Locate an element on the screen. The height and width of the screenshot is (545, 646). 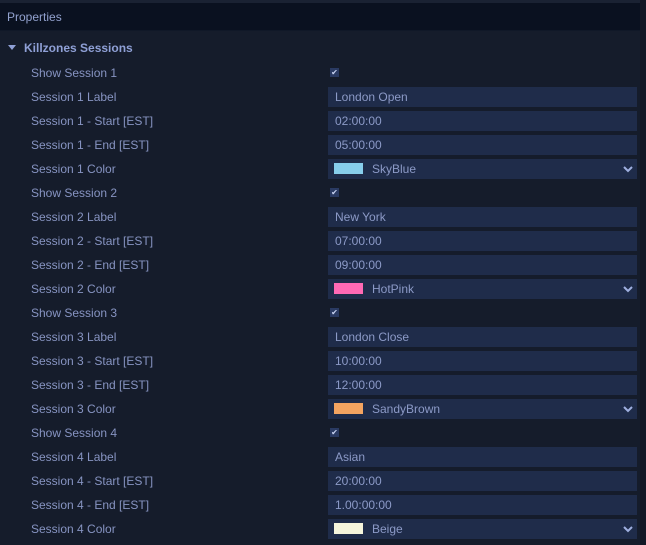
panel-title: Properties is located at coordinates (34, 17).